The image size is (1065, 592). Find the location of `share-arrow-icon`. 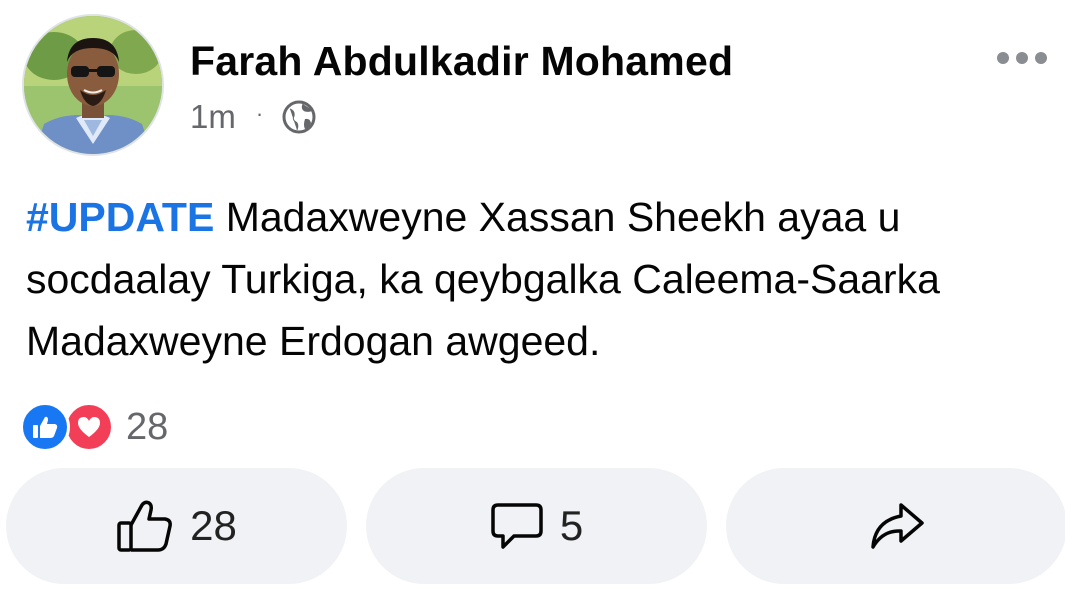

share-arrow-icon is located at coordinates (897, 526).